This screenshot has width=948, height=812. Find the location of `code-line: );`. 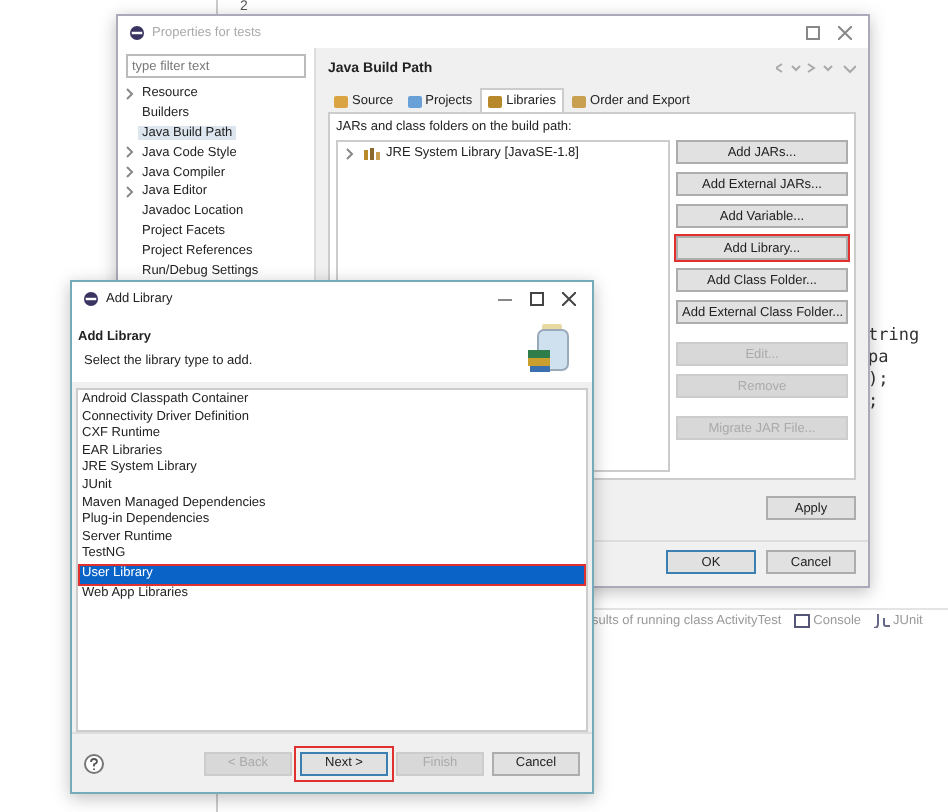

code-line: ); is located at coordinates (879, 381).